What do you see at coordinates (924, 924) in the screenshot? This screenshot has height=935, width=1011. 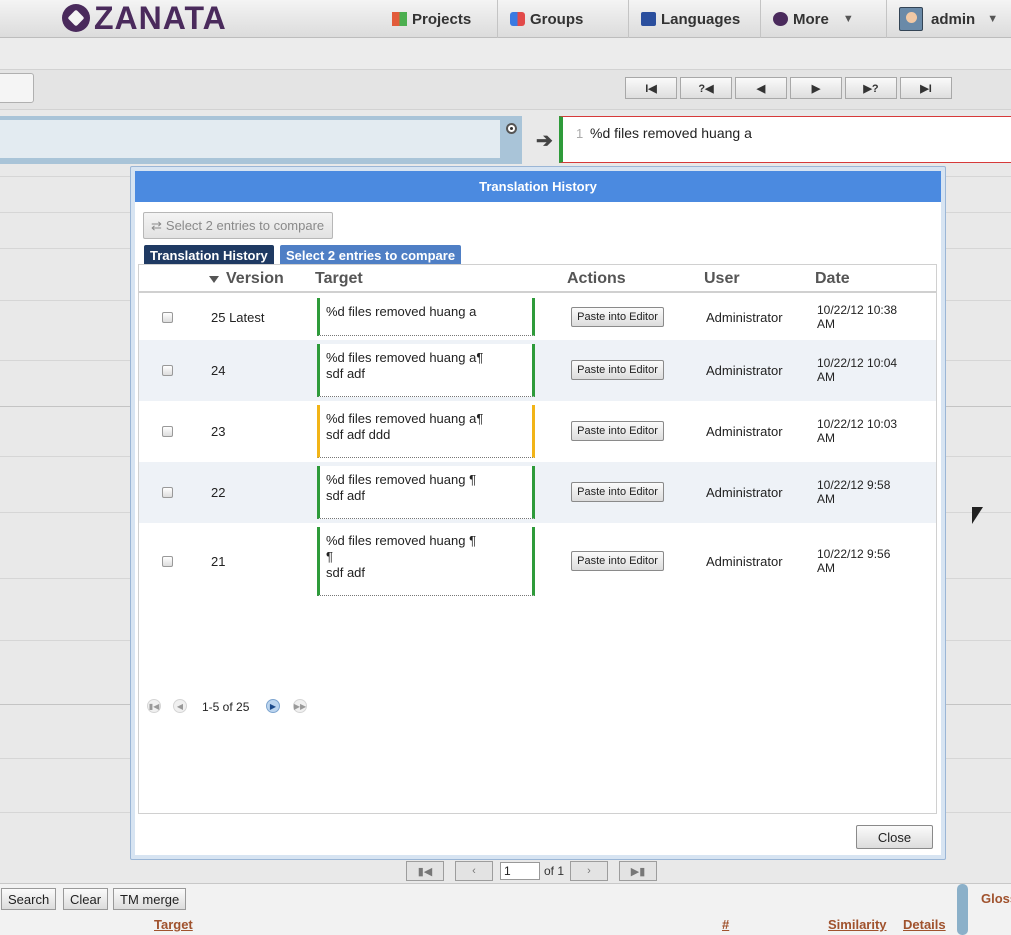 I see `tm-details-header: Details` at bounding box center [924, 924].